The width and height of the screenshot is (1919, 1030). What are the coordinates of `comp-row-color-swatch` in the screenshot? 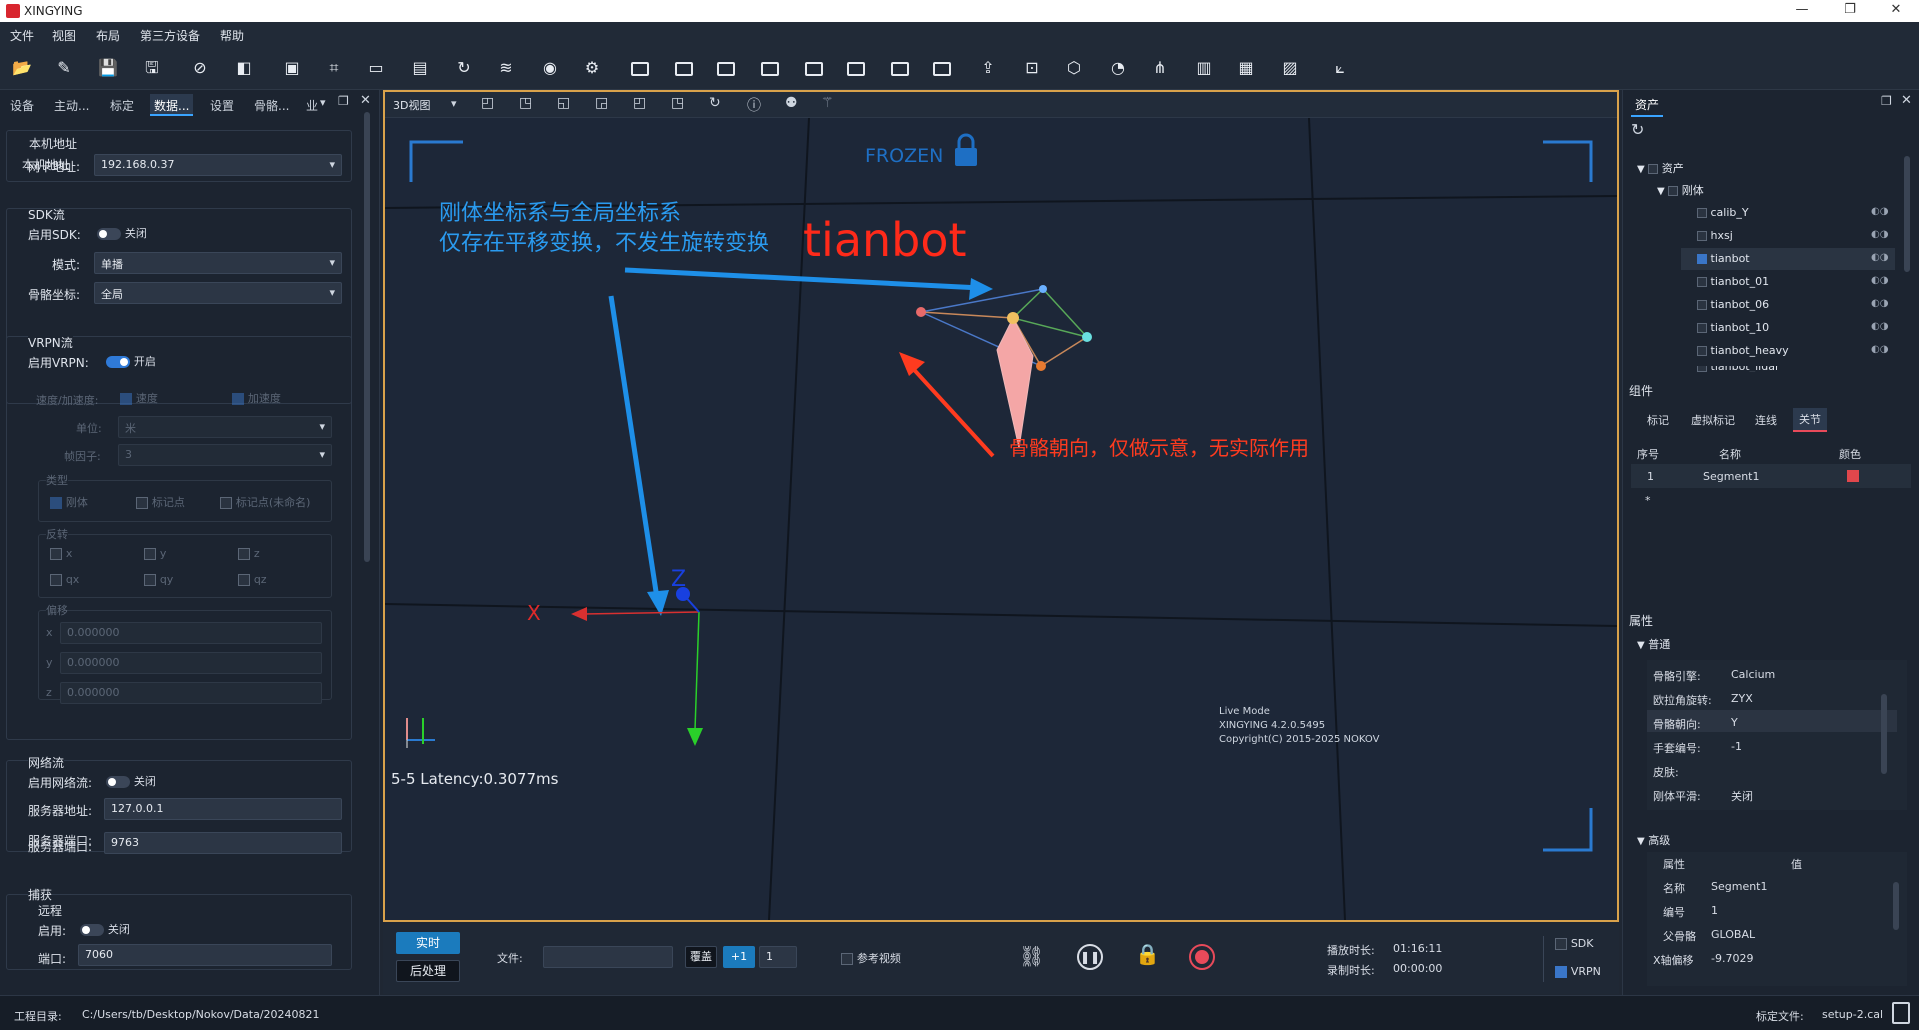 It's located at (1853, 476).